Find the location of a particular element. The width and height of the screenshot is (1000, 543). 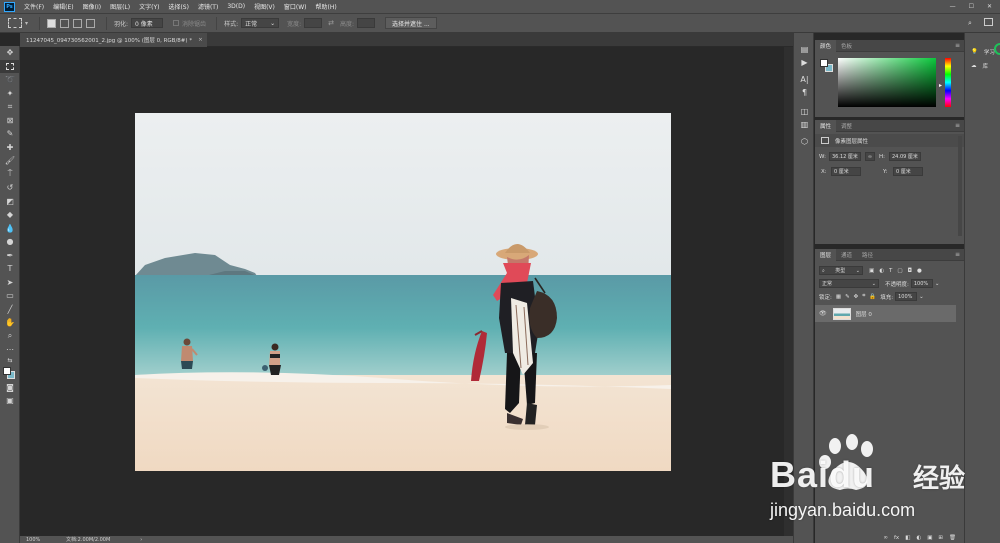

properties-scrollbar is located at coordinates (960, 186).